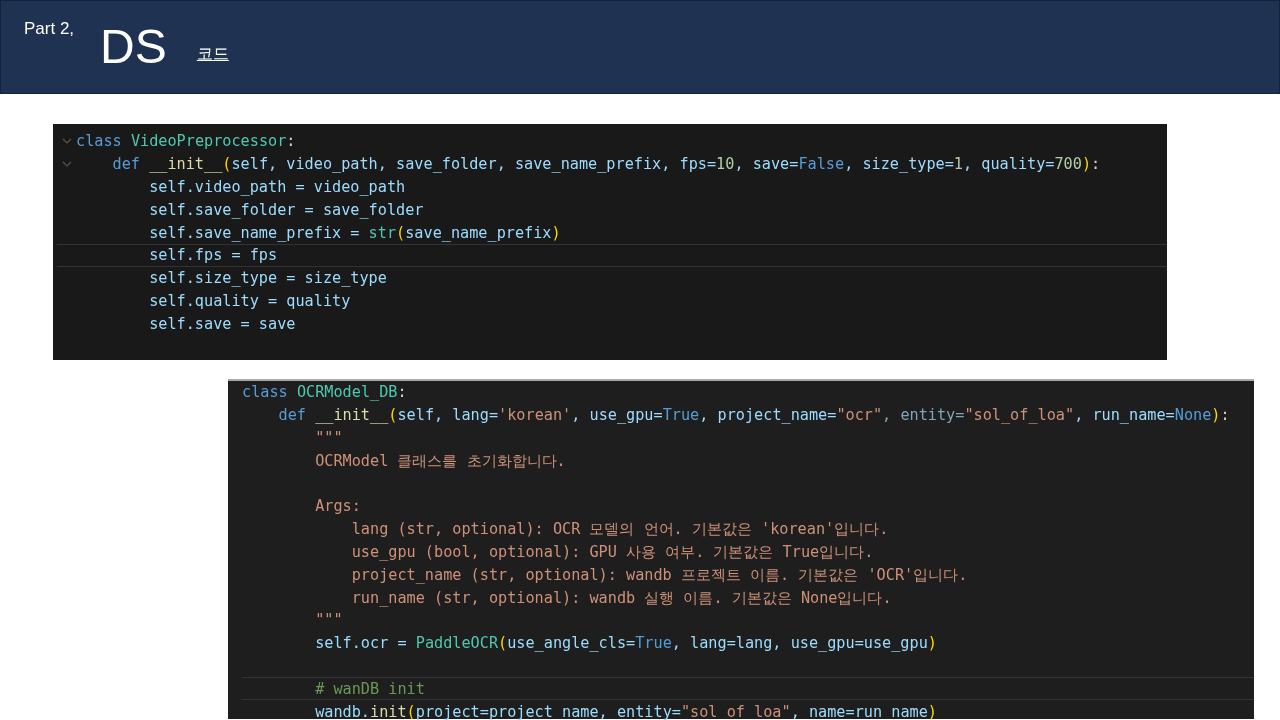 This screenshot has width=1280, height=720. Describe the element at coordinates (267, 278) in the screenshot. I see `code-line: self.size_type = size_type` at that location.